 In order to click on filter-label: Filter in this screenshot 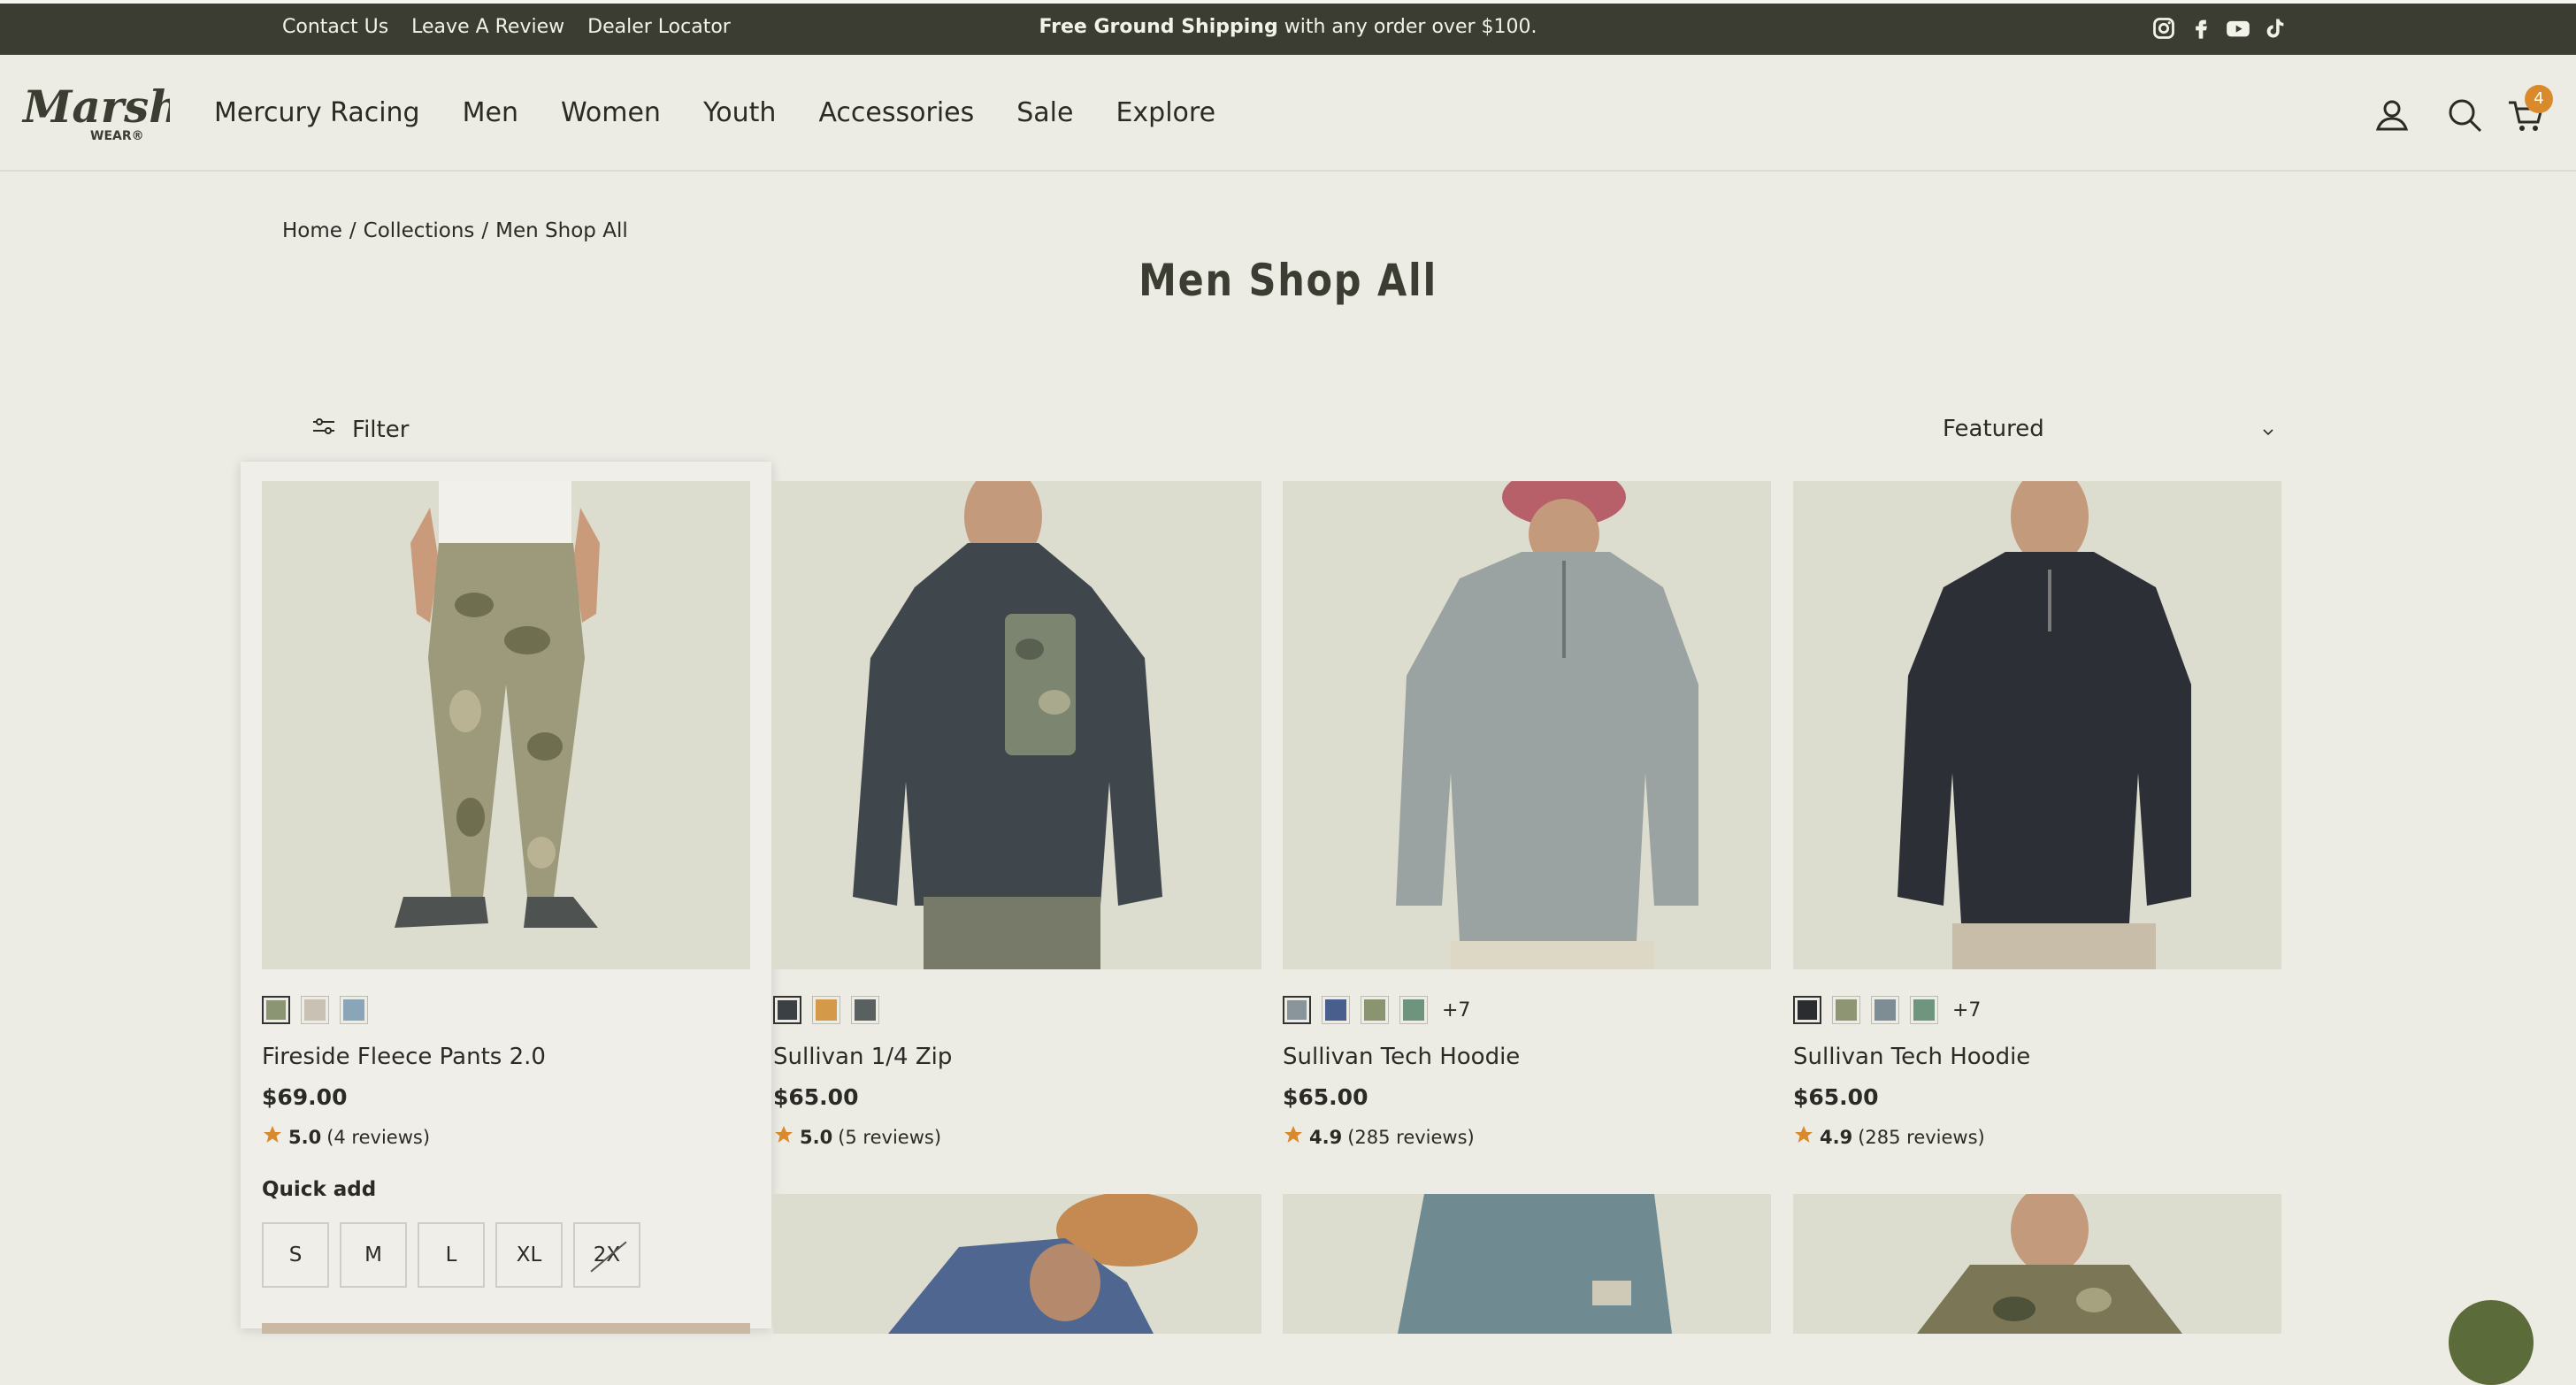, I will do `click(381, 429)`.